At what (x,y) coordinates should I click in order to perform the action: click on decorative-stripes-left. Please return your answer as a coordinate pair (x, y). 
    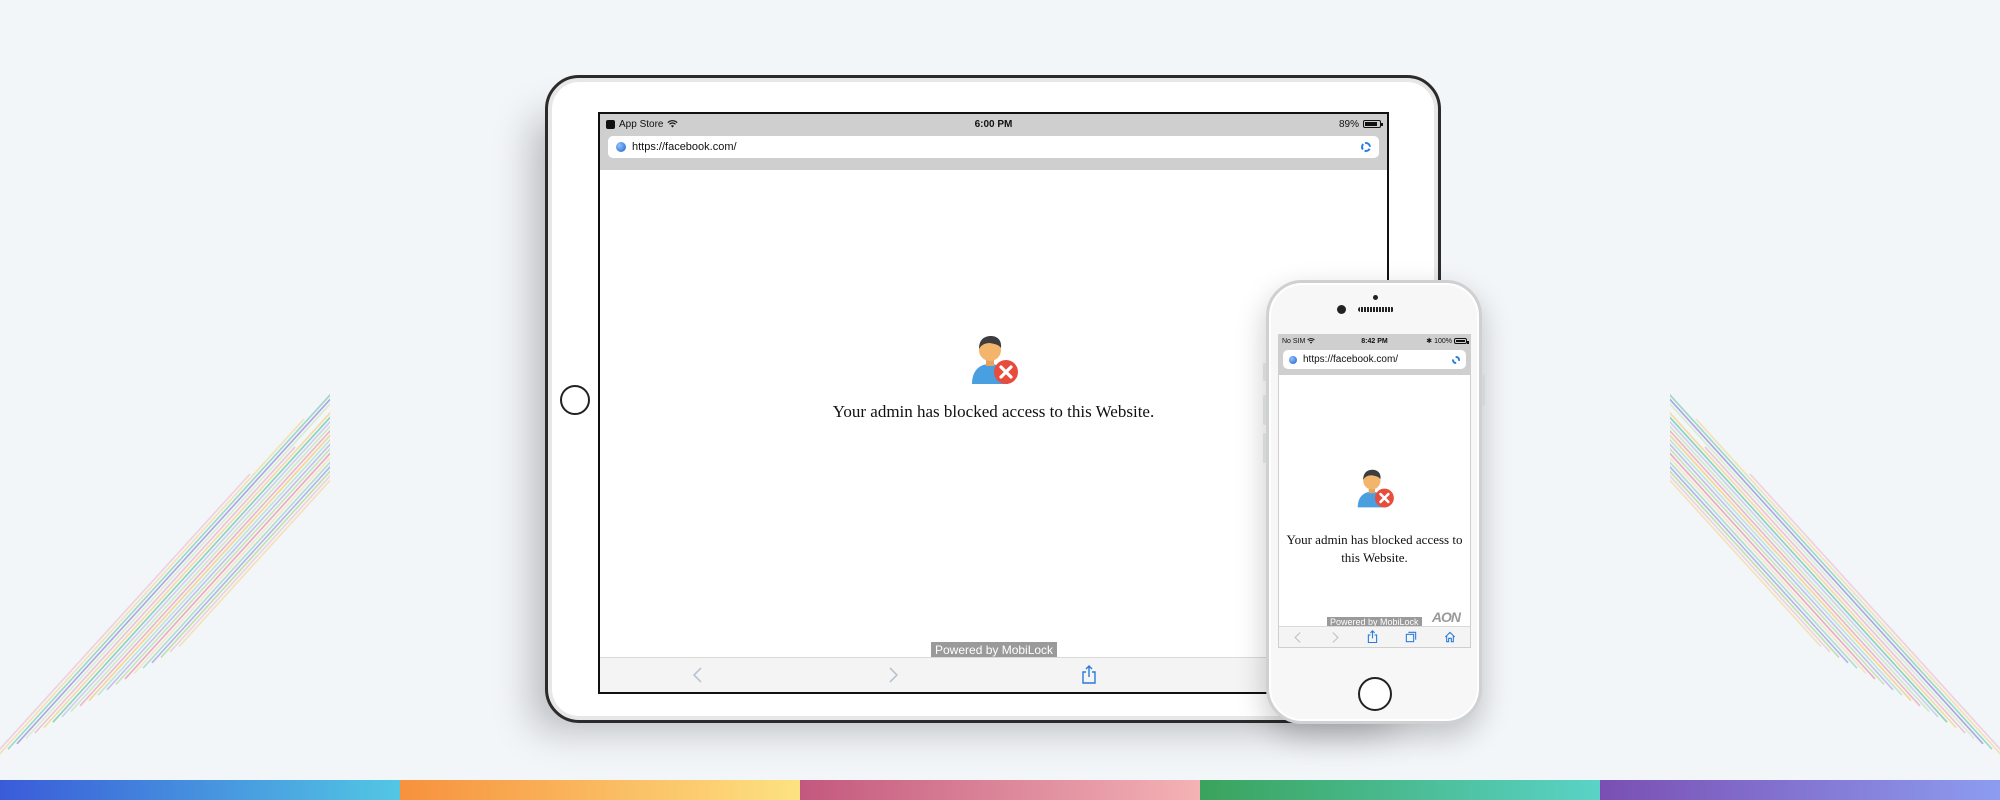
    Looking at the image, I should click on (165, 574).